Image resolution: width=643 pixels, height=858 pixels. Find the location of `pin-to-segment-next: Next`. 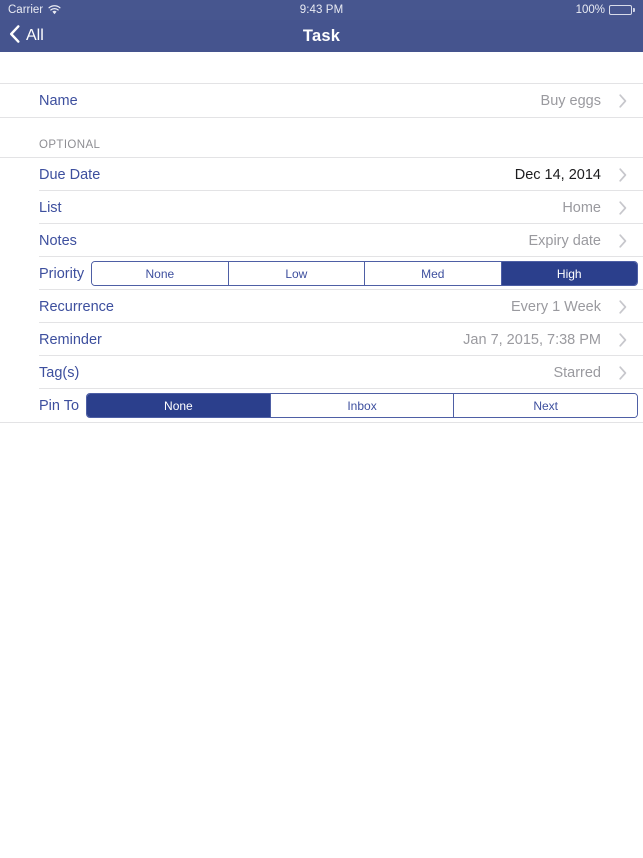

pin-to-segment-next: Next is located at coordinates (546, 405).